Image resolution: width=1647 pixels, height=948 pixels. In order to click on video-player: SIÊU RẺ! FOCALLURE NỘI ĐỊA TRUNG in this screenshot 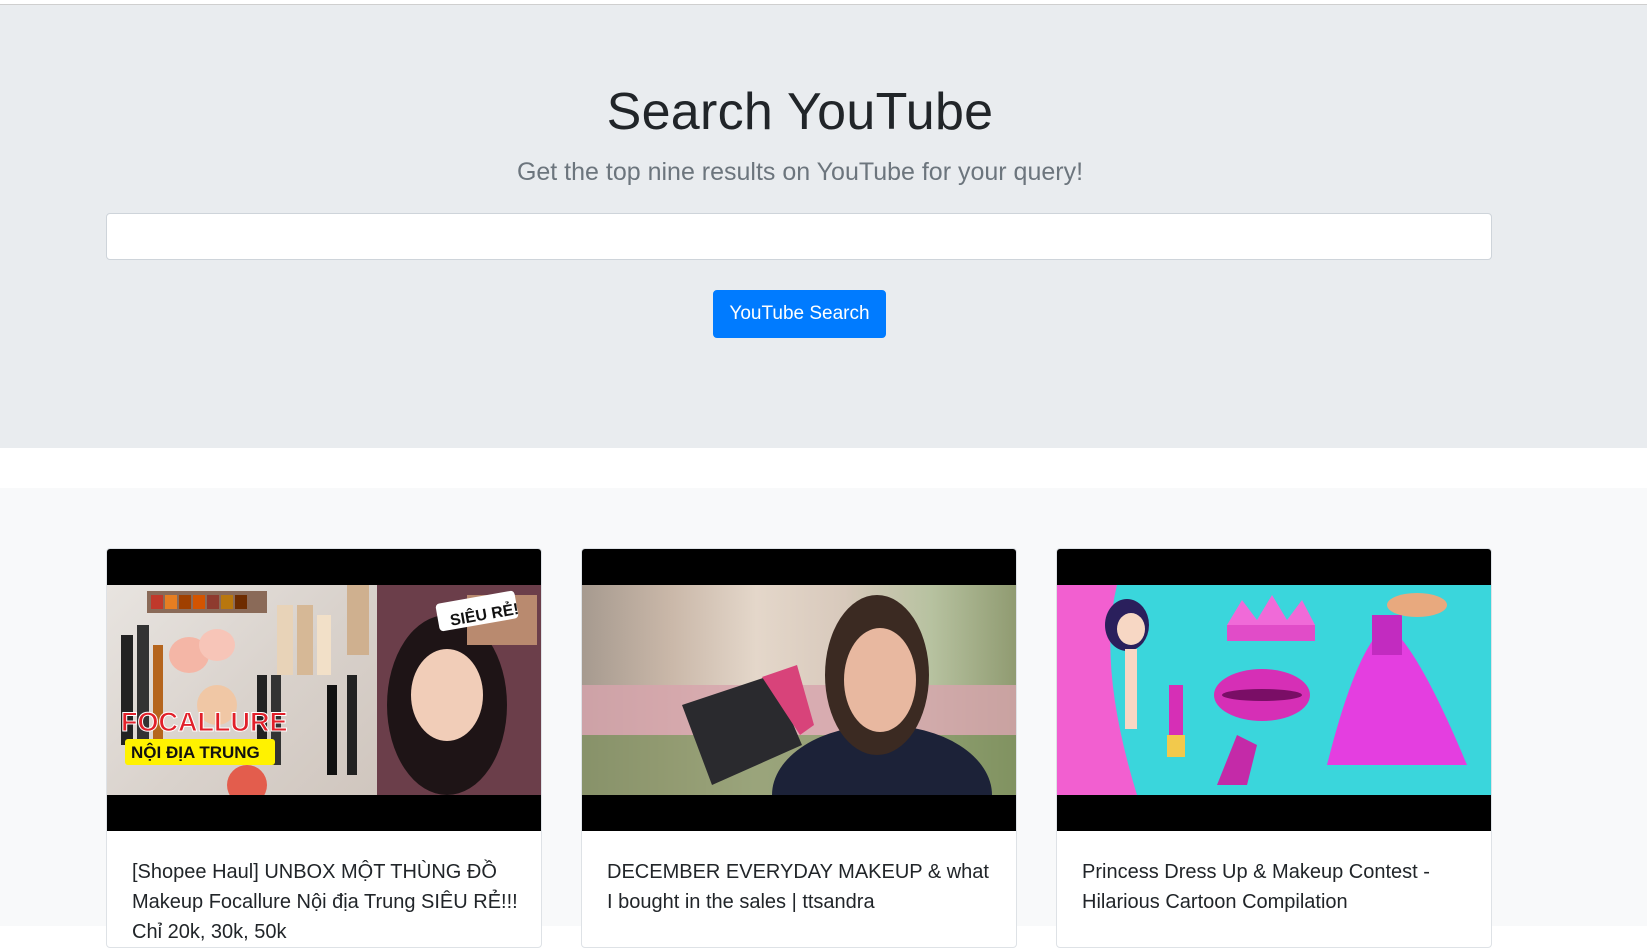, I will do `click(324, 690)`.